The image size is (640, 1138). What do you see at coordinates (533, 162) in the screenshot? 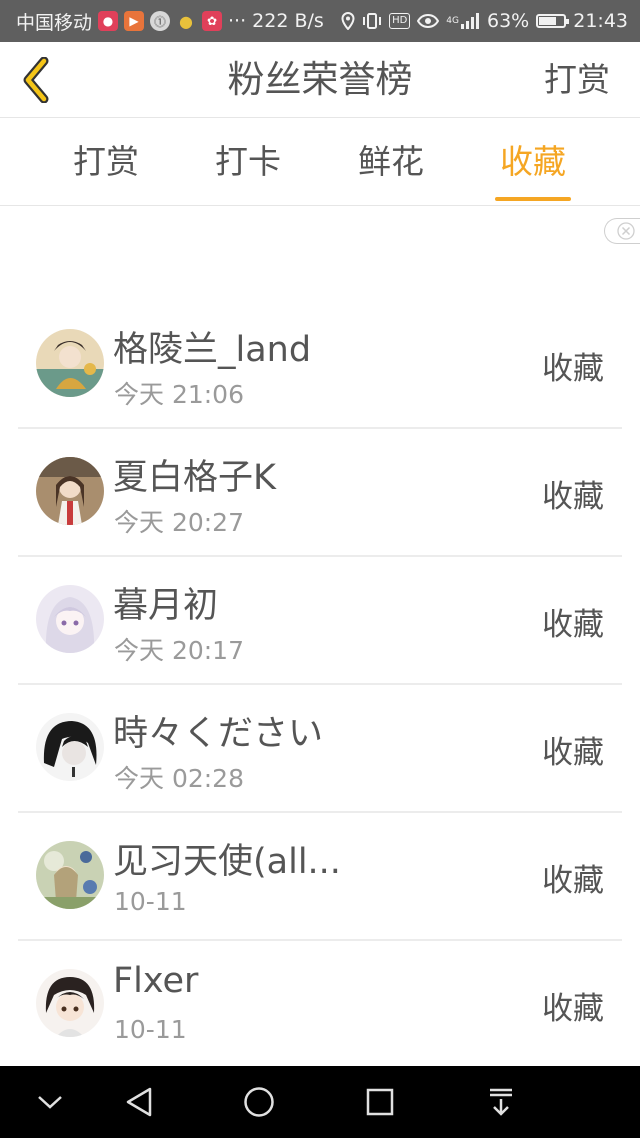
I see `tab-favorites: 收藏` at bounding box center [533, 162].